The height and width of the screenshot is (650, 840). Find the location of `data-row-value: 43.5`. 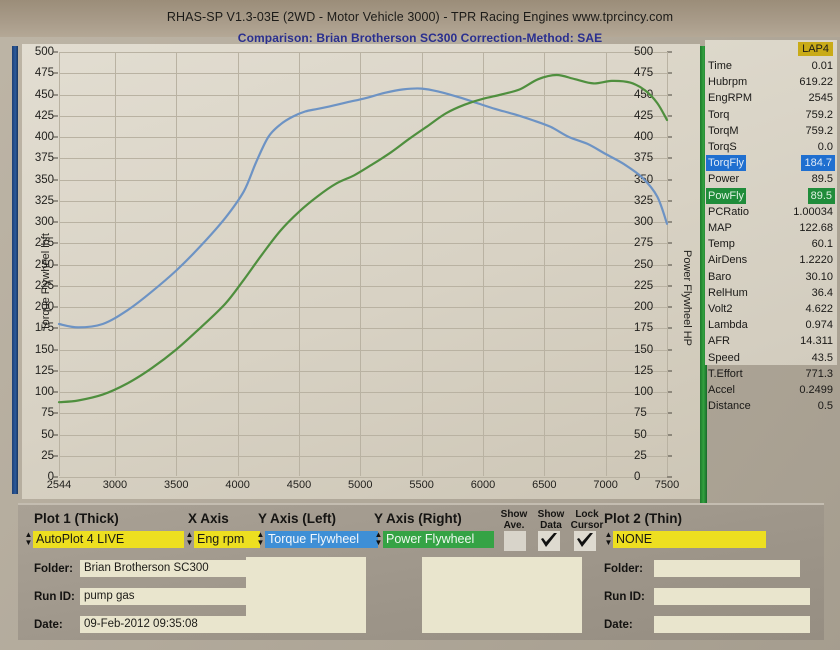

data-row-value: 43.5 is located at coordinates (822, 357).